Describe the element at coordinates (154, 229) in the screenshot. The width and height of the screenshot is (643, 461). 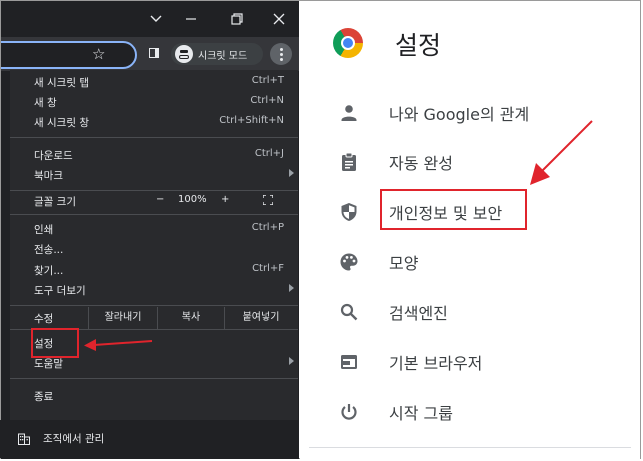
I see `menu-item-print: 인쇄 Ctrl+P` at that location.